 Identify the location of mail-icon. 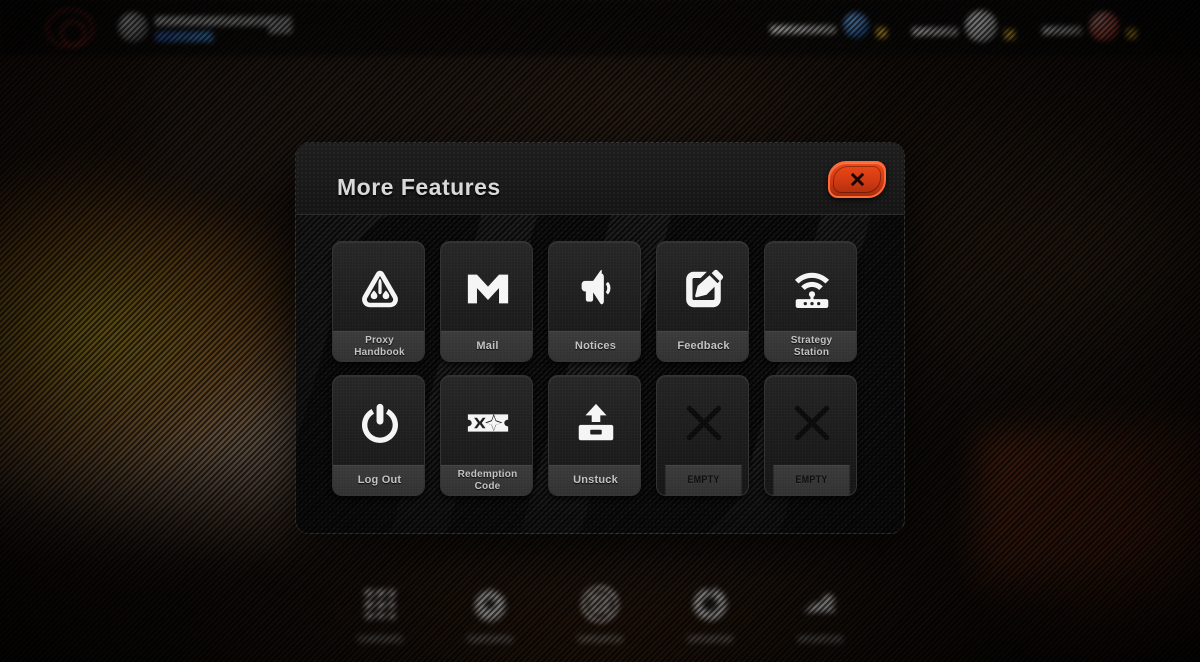
(486, 289).